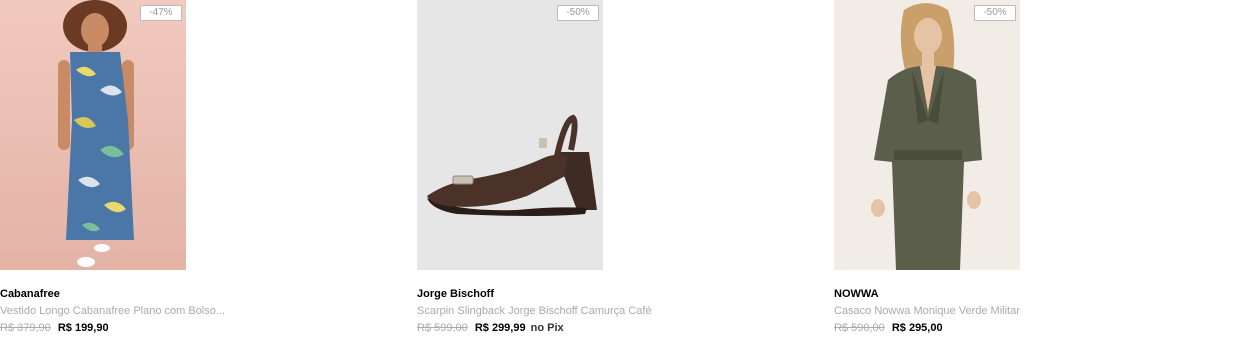 Image resolution: width=1250 pixels, height=348 pixels. Describe the element at coordinates (547, 328) in the screenshot. I see `pix-label: no Pix` at that location.